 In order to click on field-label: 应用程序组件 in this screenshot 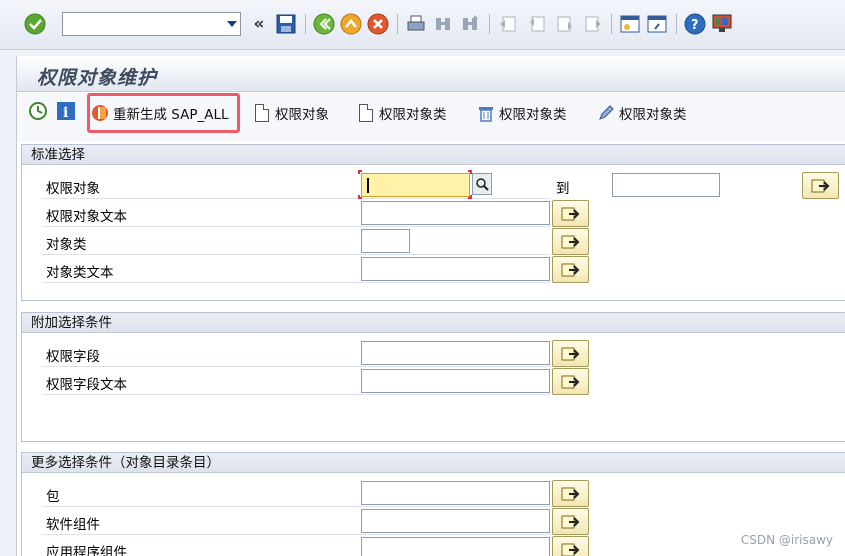, I will do `click(86, 550)`.